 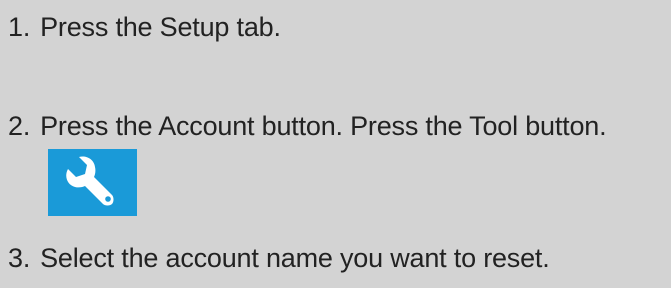 I want to click on instruction-step-1: 1. Press the Setup tab., so click(x=144, y=27).